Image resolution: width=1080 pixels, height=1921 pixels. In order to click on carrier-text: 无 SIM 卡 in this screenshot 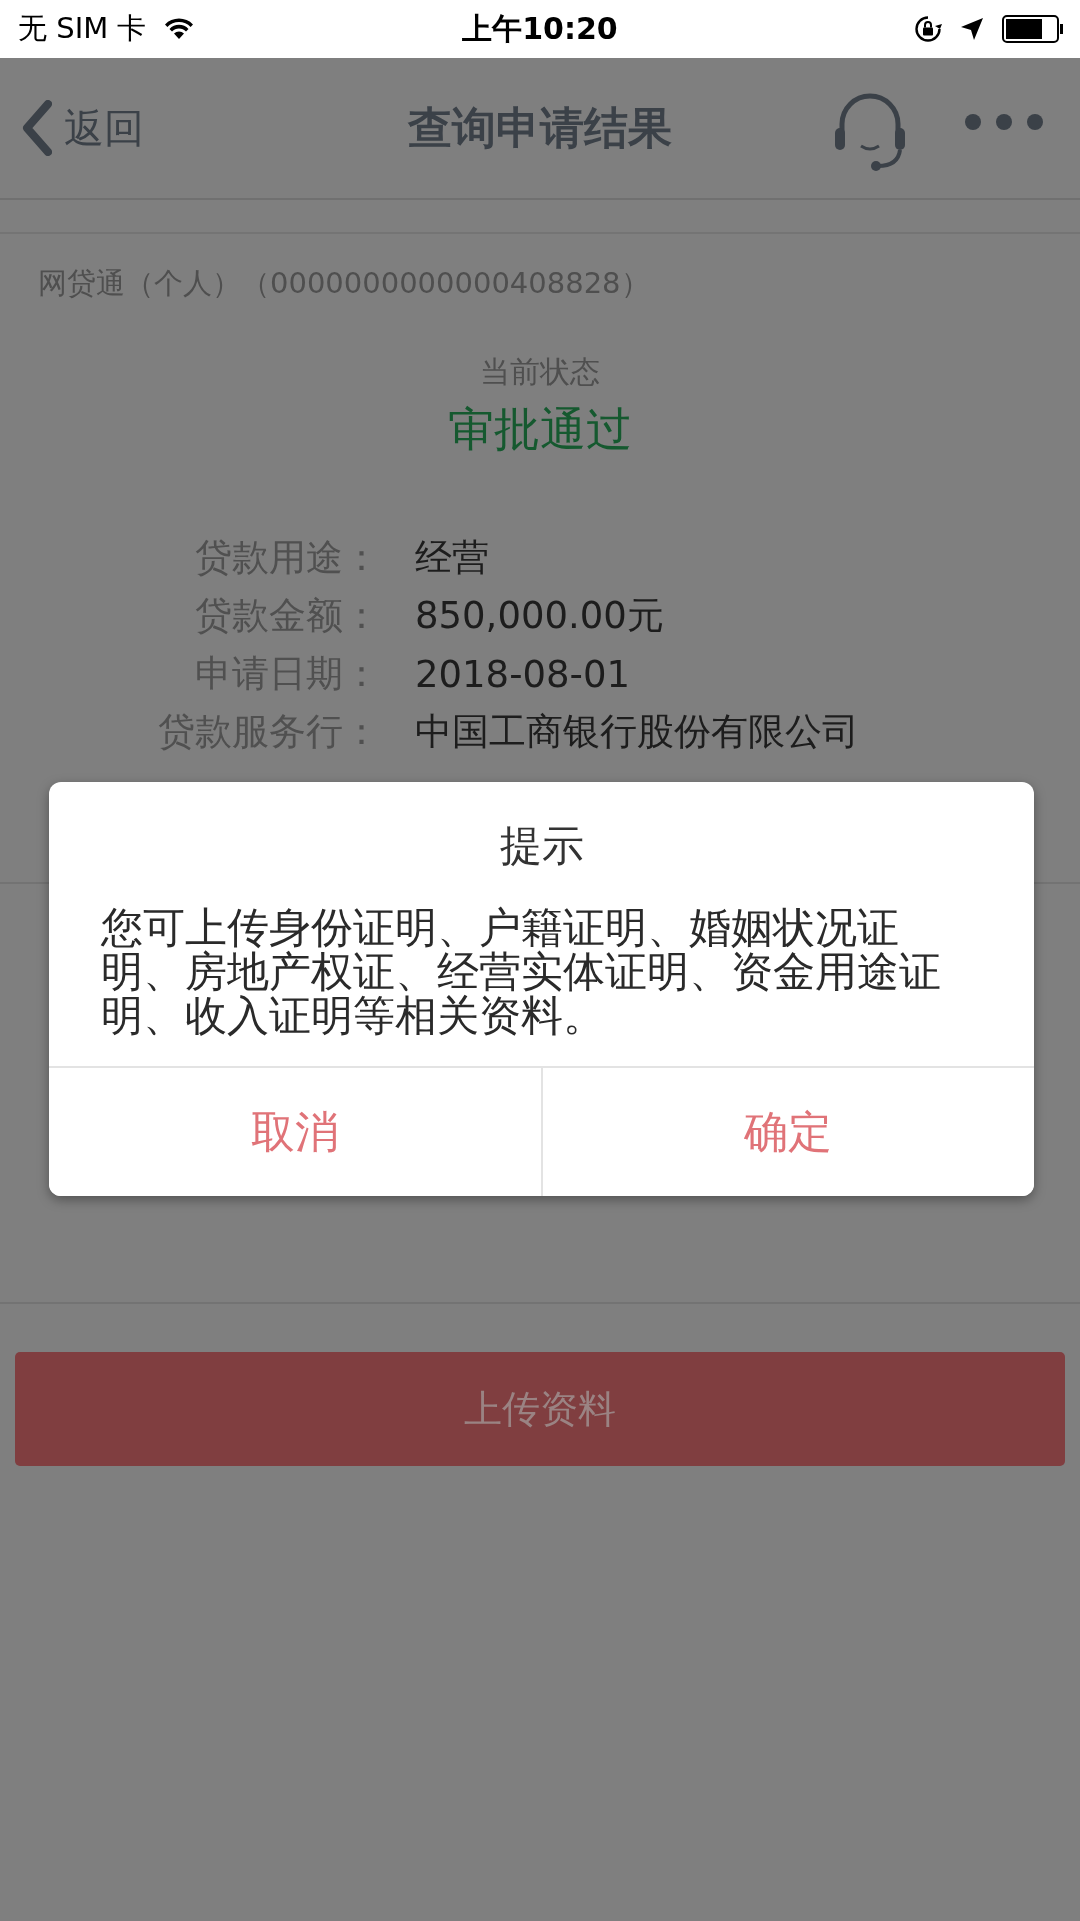, I will do `click(82, 28)`.